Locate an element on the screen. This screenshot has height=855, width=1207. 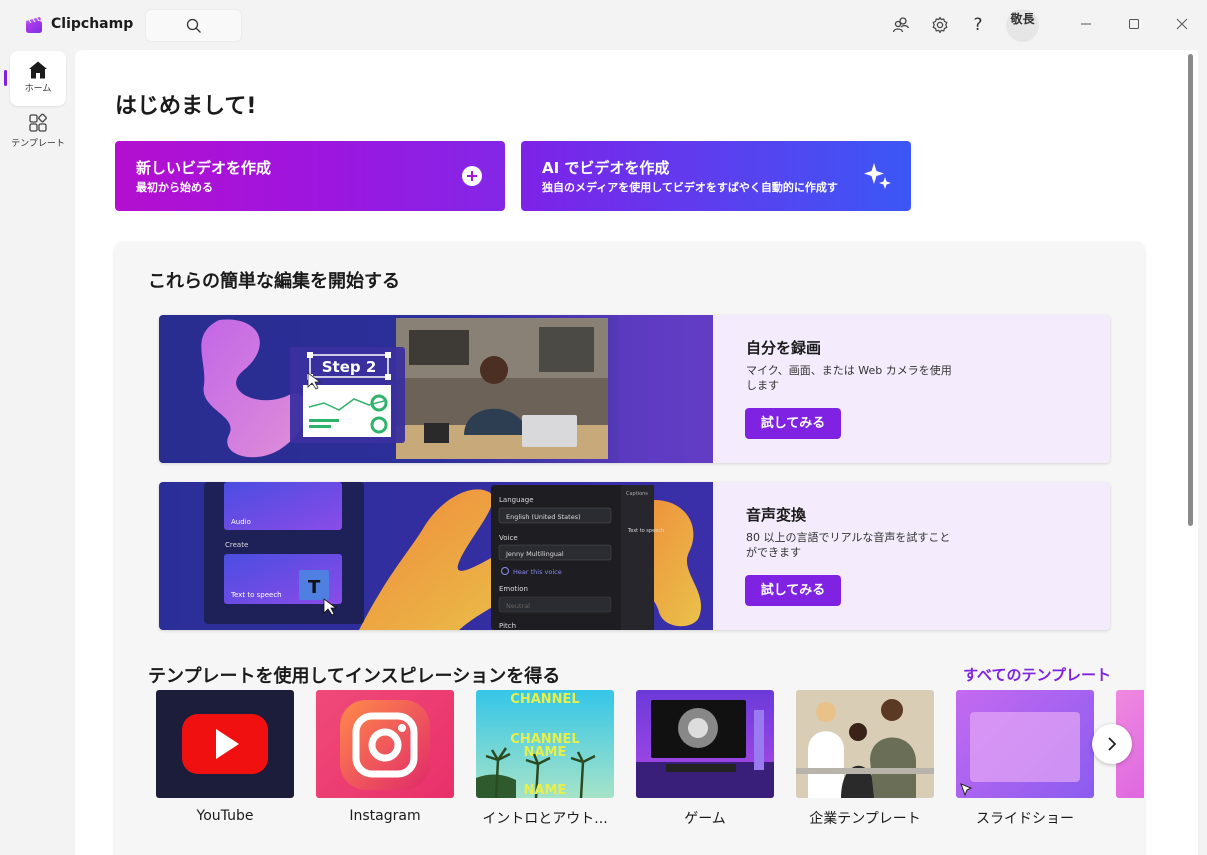
avatar: 敬長 is located at coordinates (1022, 25).